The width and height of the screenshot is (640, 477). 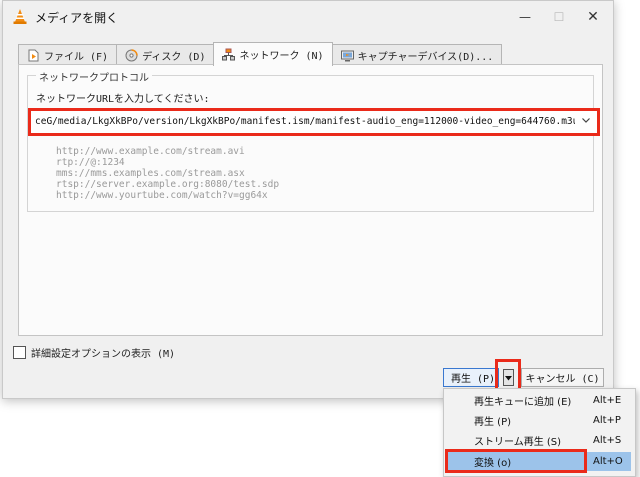 What do you see at coordinates (593, 17) in the screenshot?
I see `close-button: ✕` at bounding box center [593, 17].